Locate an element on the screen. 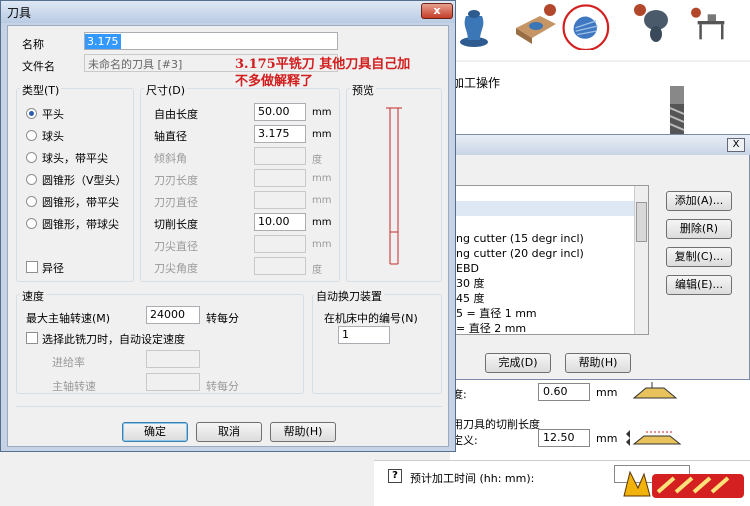 The image size is (750, 506). name-field: 3.175 is located at coordinates (211, 41).